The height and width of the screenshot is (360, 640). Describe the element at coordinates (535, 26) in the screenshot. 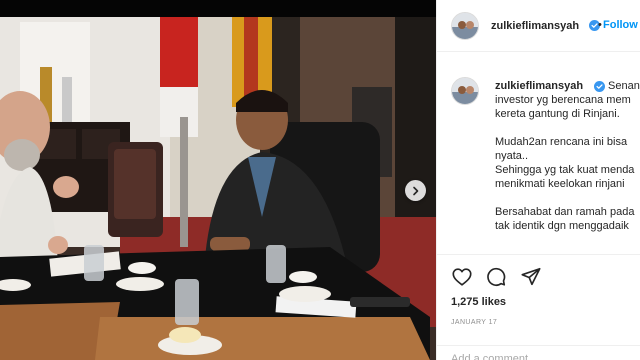

I see `username-link: zulkieflimansyah` at that location.